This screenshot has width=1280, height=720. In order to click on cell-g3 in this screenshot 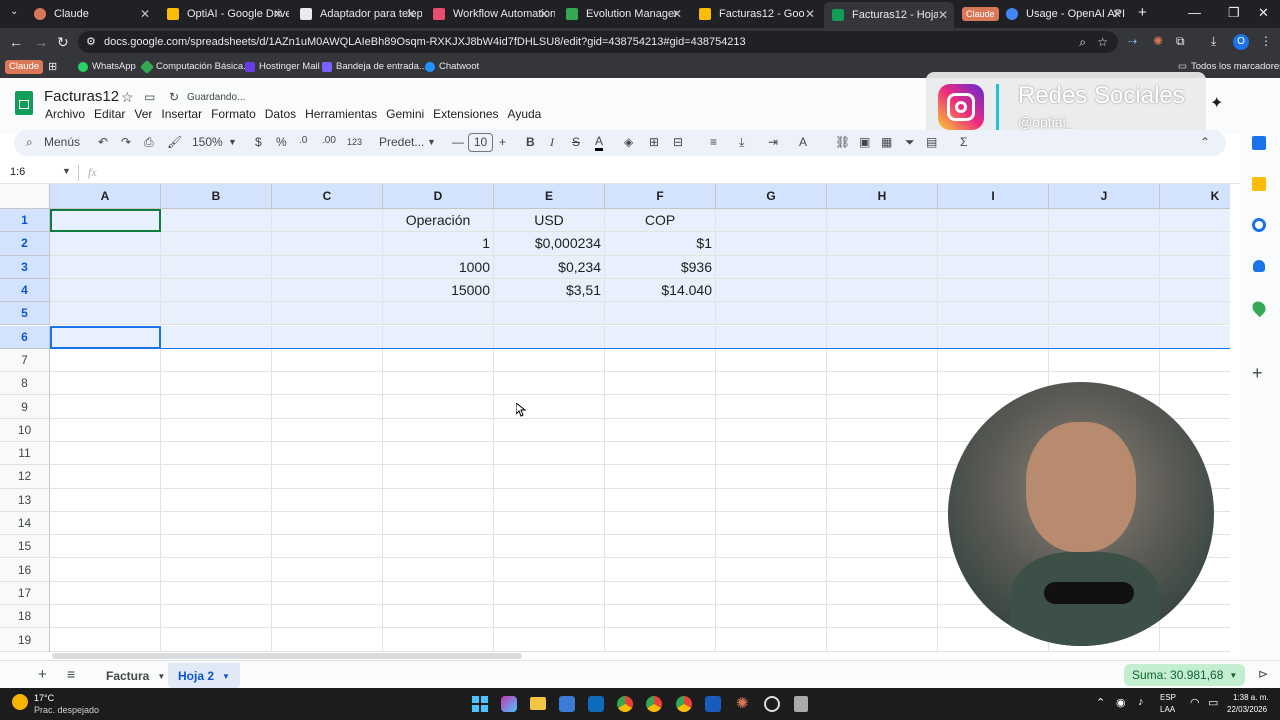, I will do `click(771, 267)`.